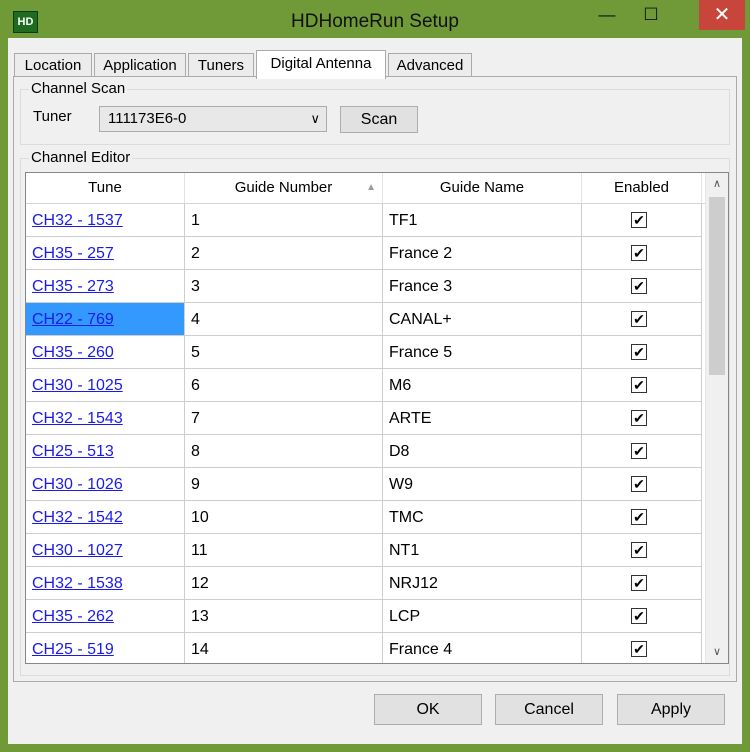 This screenshot has height=752, width=750. I want to click on column-header-guide-number: Guide Number ▲, so click(284, 188).